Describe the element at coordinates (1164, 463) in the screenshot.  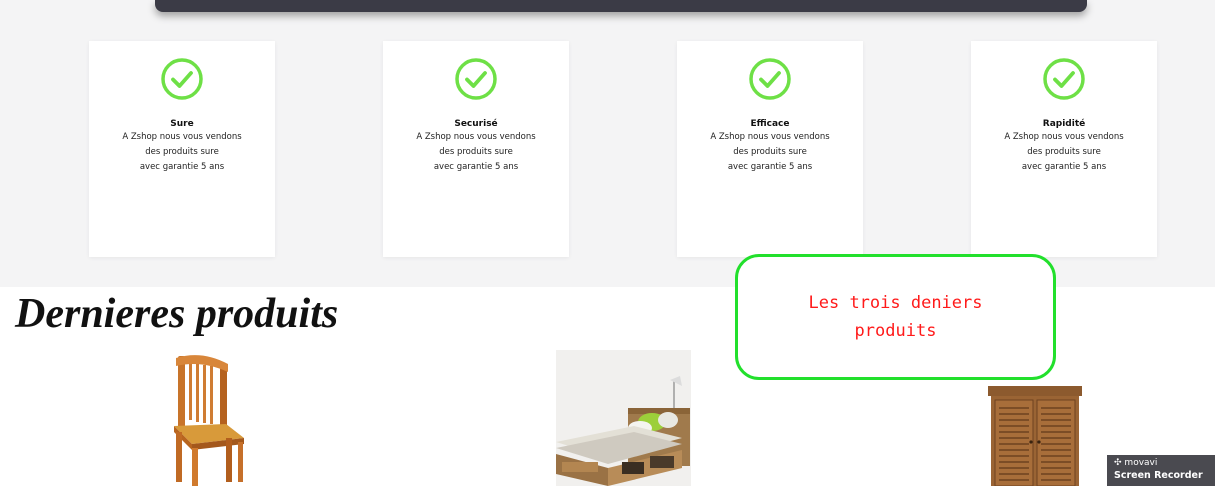
I see `watermark-brand: ✣ movavi` at that location.